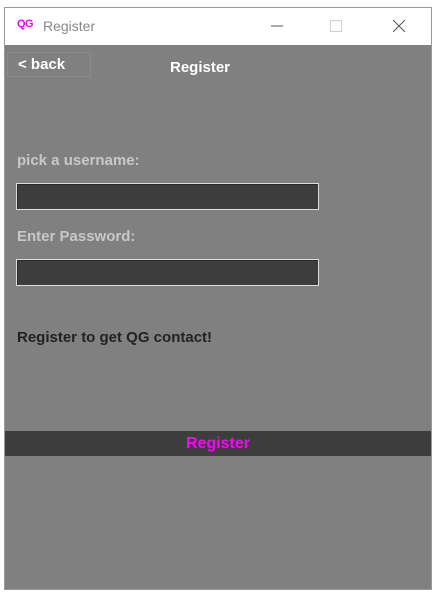 The height and width of the screenshot is (595, 436). Describe the element at coordinates (76, 236) in the screenshot. I see `password-label: Enter Password:` at that location.